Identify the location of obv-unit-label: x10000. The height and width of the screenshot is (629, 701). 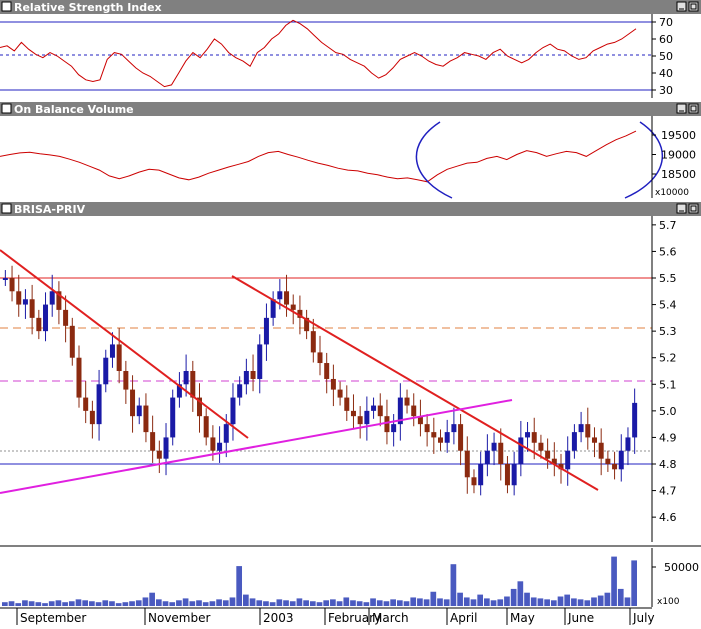
(672, 193).